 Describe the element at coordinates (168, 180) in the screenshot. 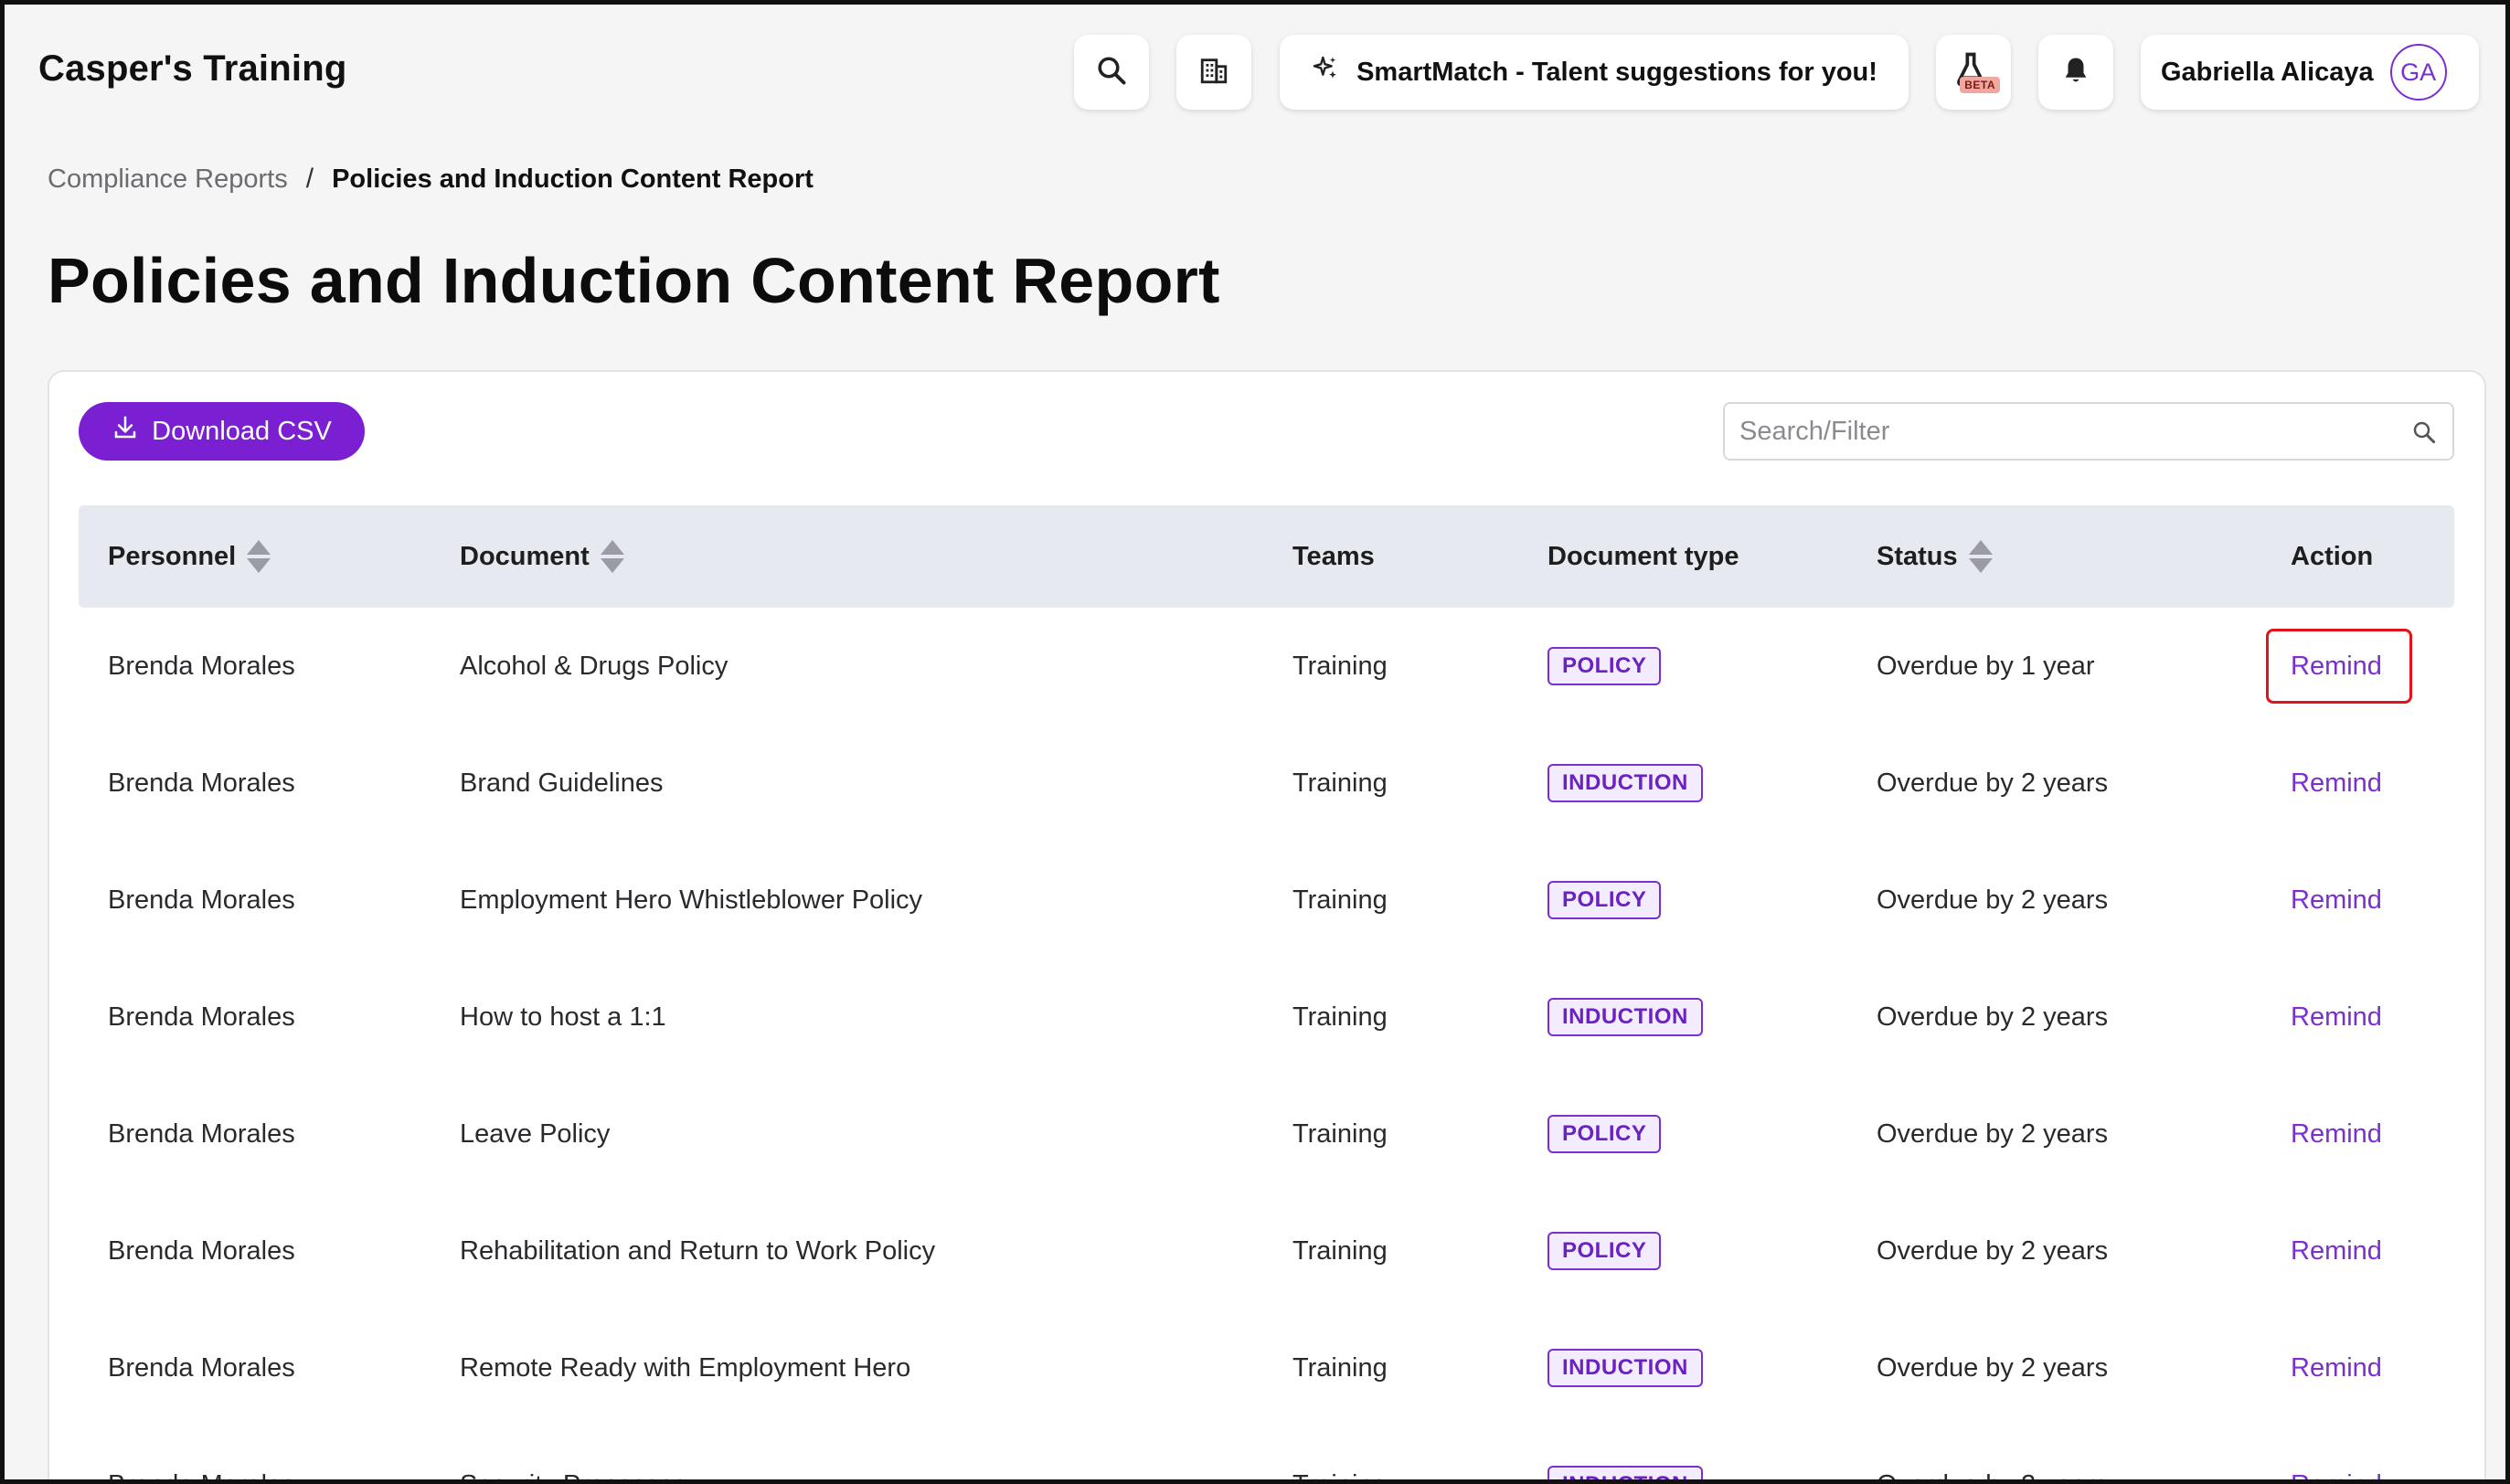

I see `breadcrumb-link-compliance-reports: Compliance Reports` at that location.